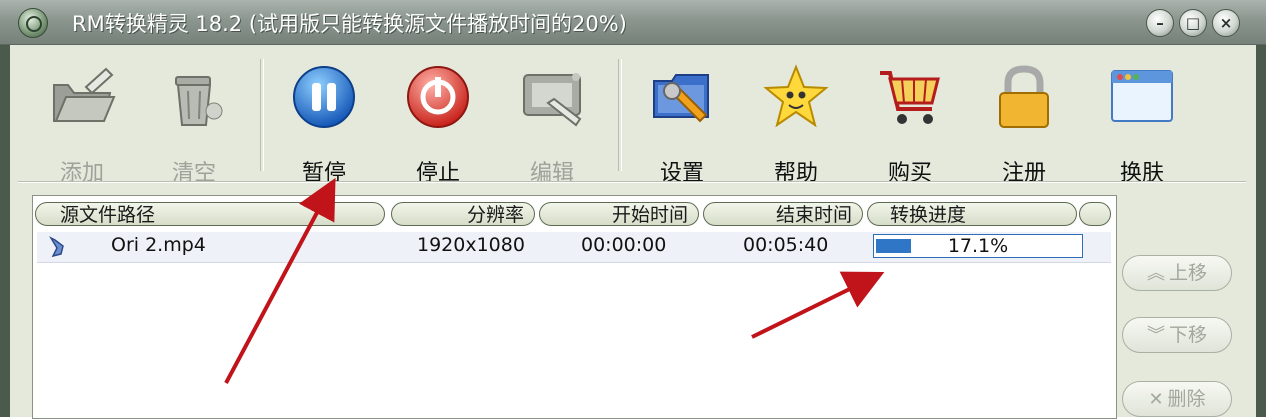 The image size is (1266, 419). Describe the element at coordinates (463, 214) in the screenshot. I see `column-header-resolution: 分辨率` at that location.